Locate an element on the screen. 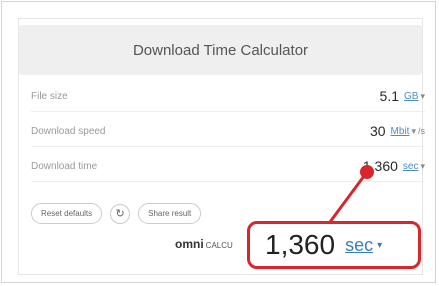 Image resolution: width=439 pixels, height=286 pixels. share-result-button: Share result is located at coordinates (170, 213).